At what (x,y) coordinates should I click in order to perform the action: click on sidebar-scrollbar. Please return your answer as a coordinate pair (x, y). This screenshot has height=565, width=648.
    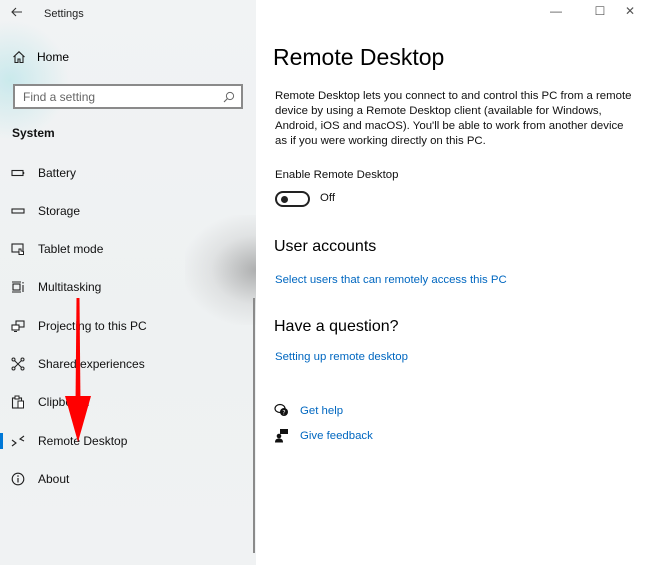
    Looking at the image, I should click on (254, 425).